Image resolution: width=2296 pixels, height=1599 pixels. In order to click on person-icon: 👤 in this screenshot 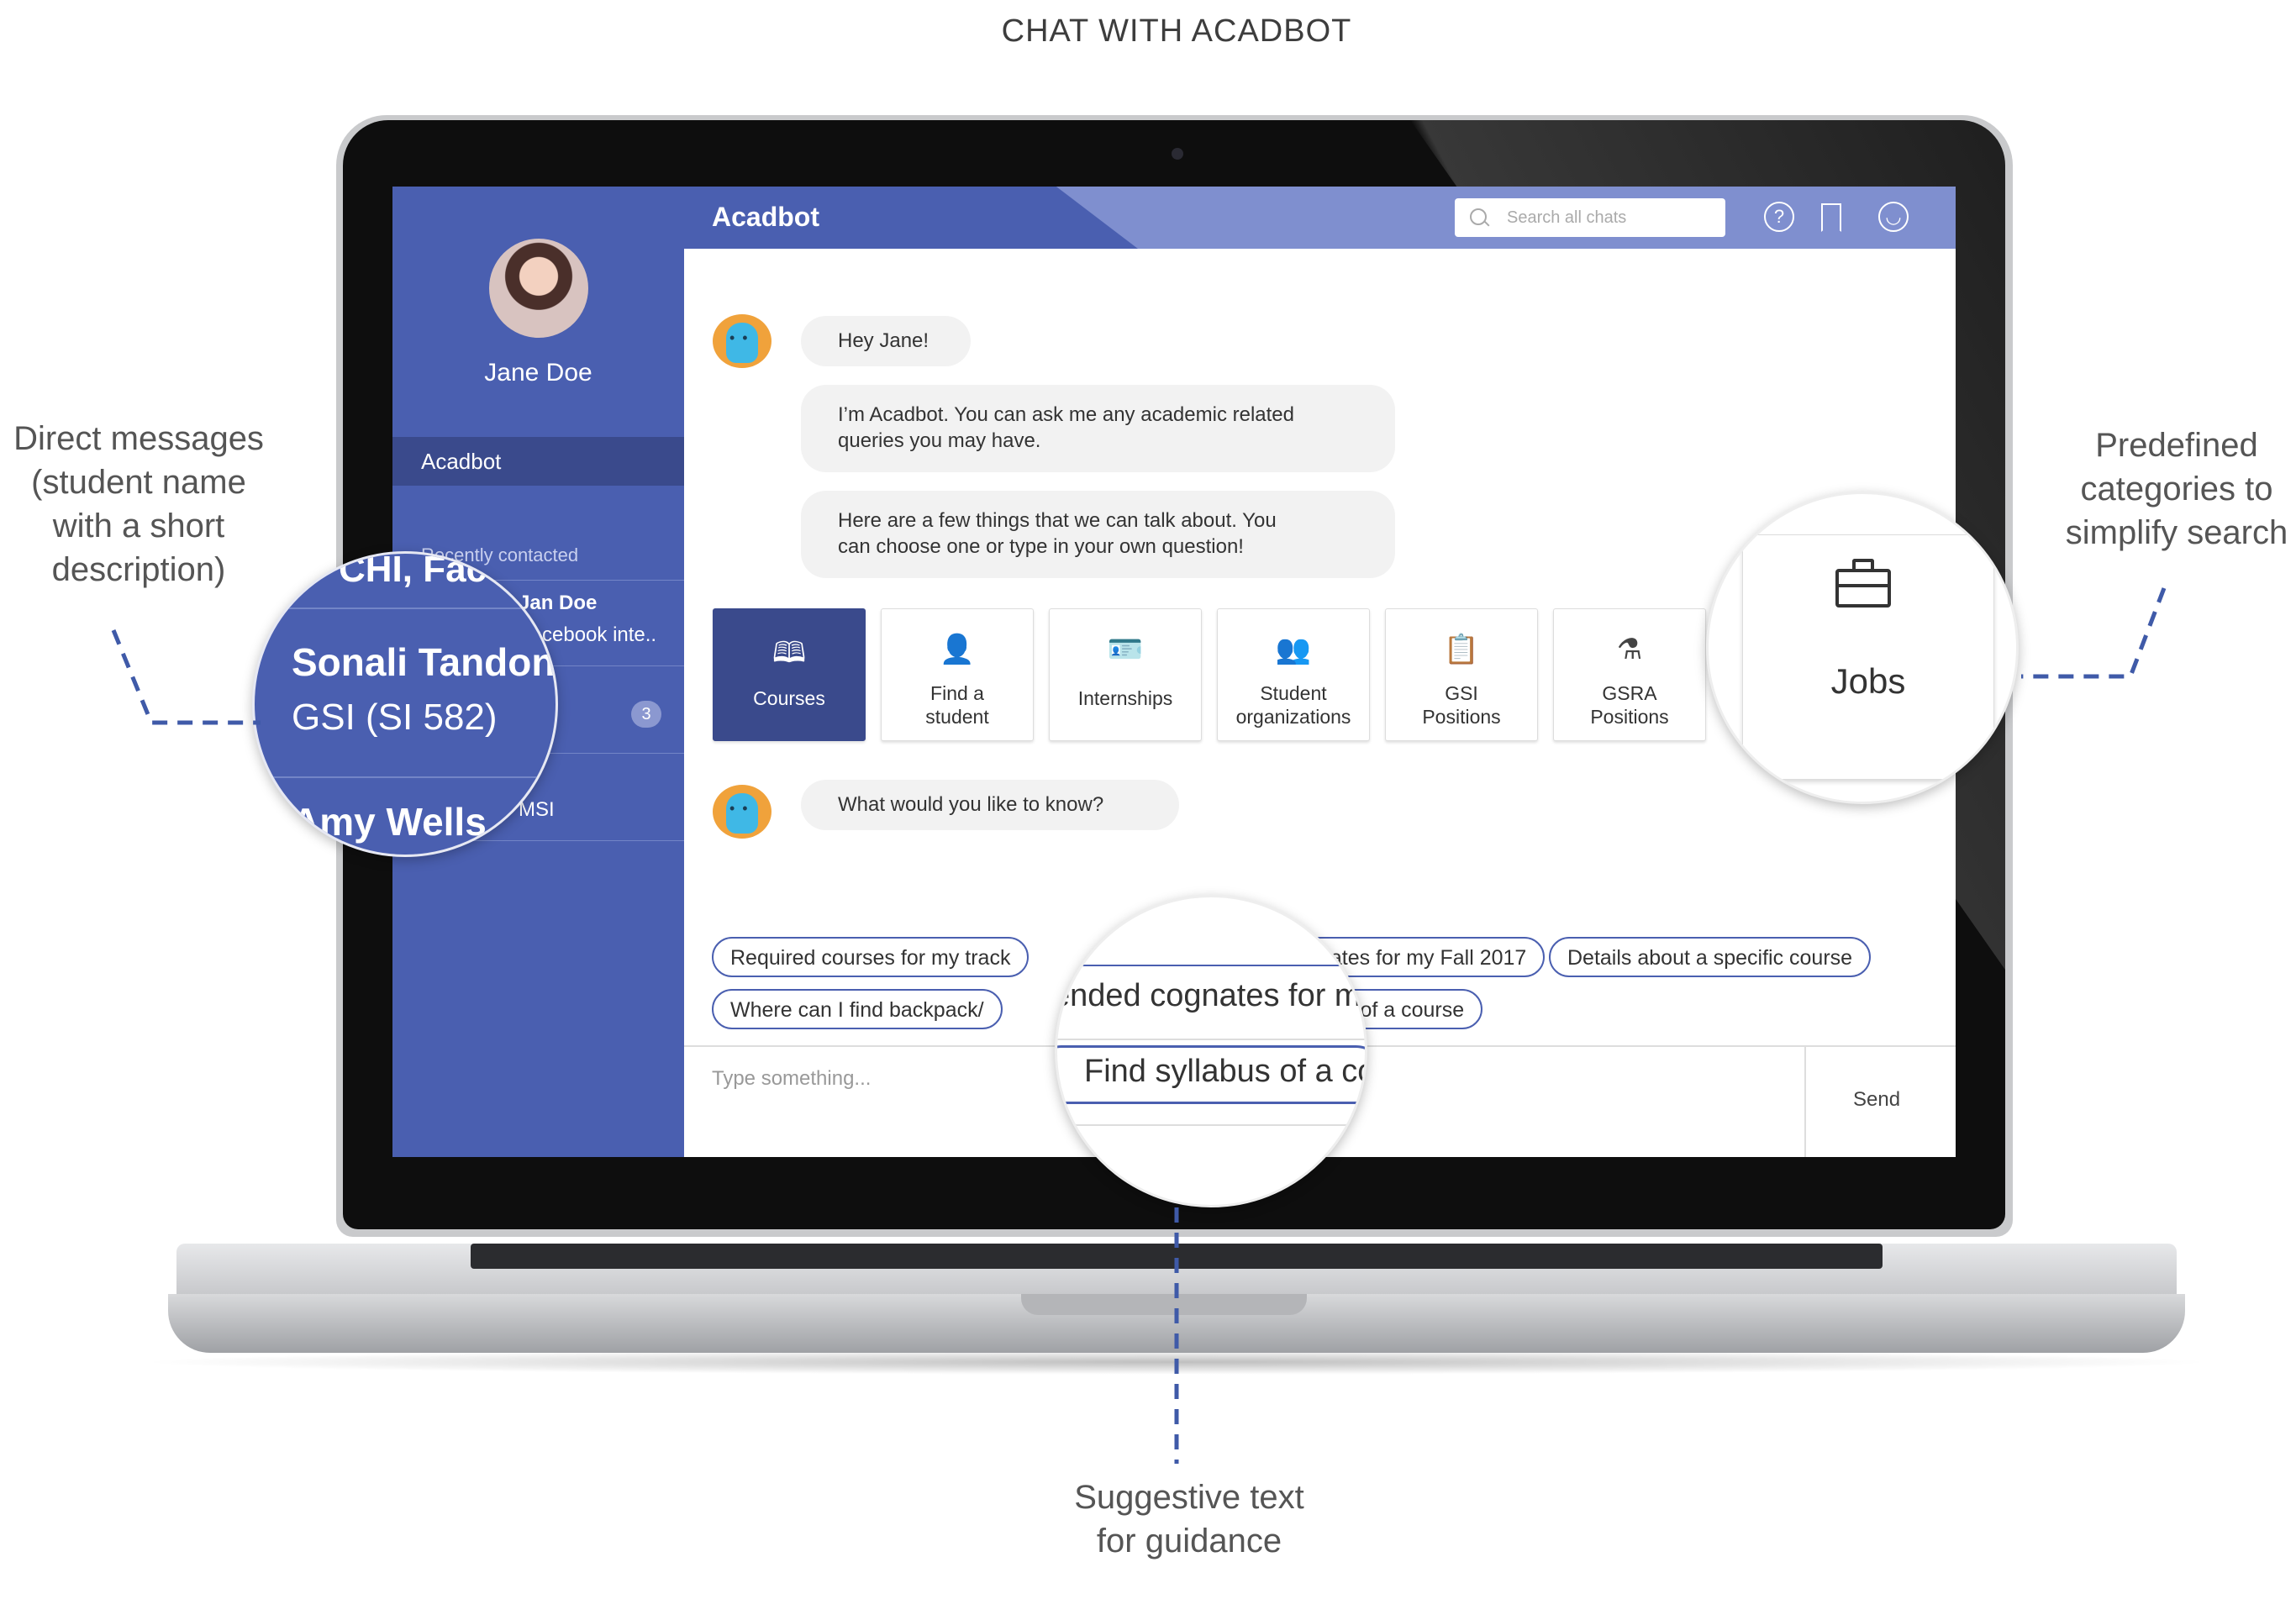, I will do `click(957, 649)`.